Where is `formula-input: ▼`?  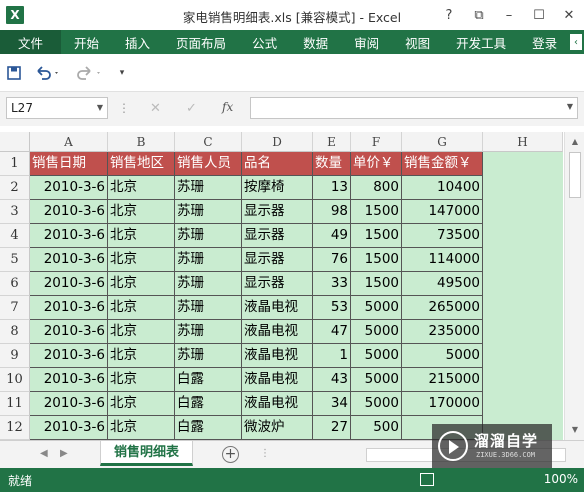
formula-input: ▼ is located at coordinates (414, 108).